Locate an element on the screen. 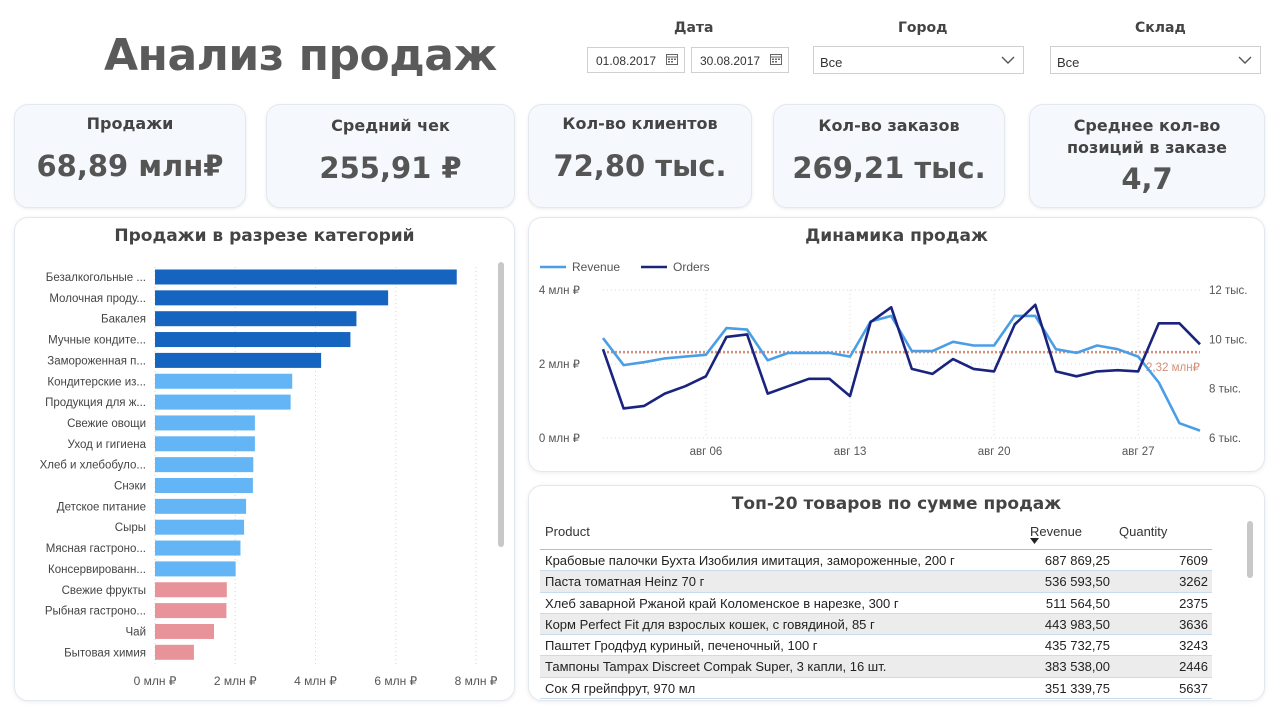 This screenshot has width=1287, height=723. x-tick-label: авг 27 is located at coordinates (1138, 452).